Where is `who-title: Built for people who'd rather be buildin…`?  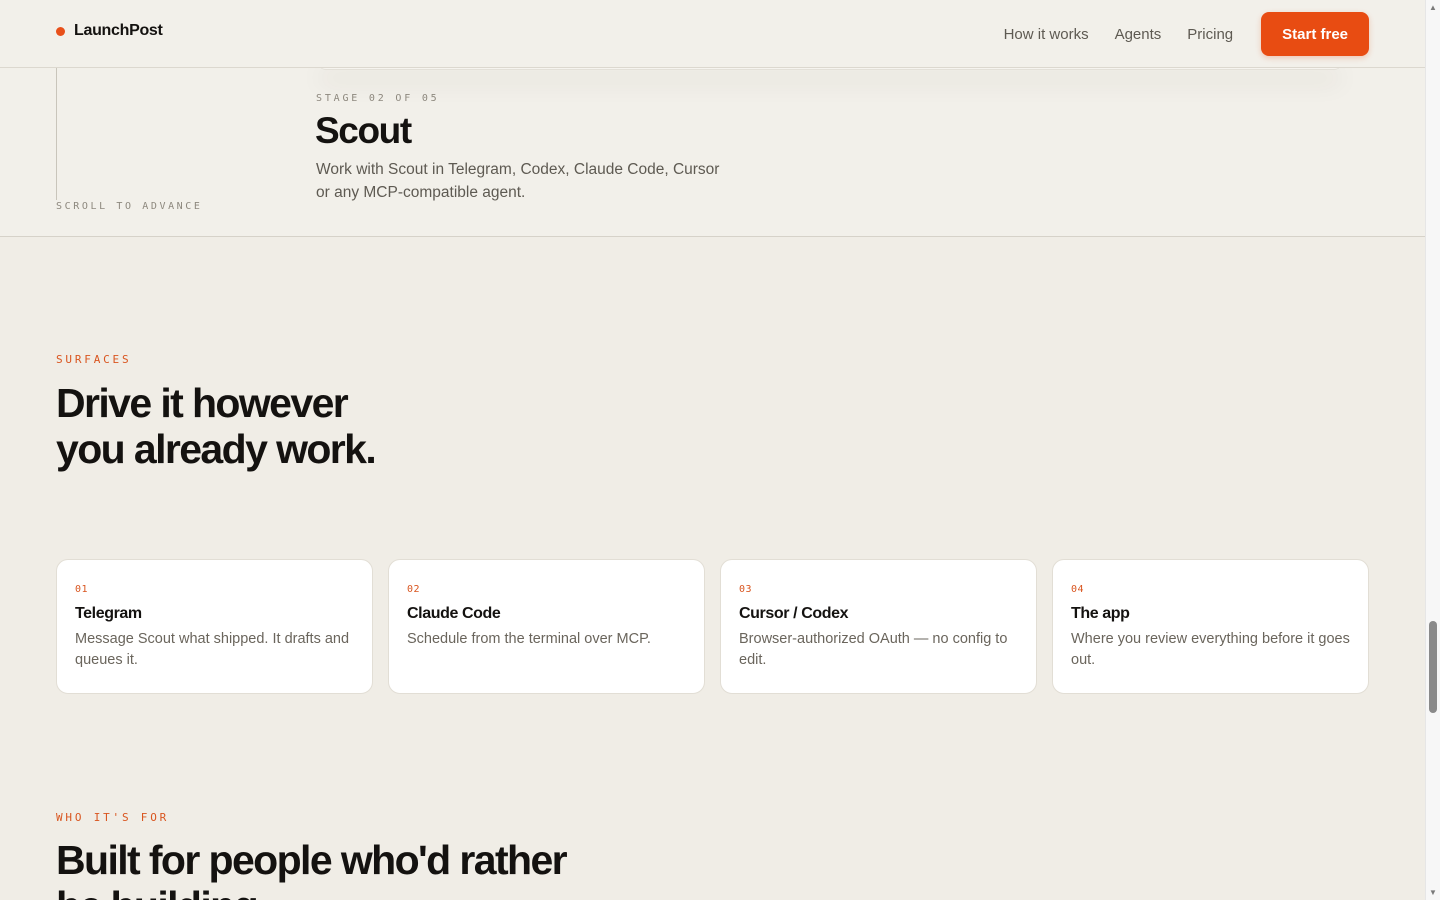 who-title: Built for people who'd rather be buildin… is located at coordinates (312, 868).